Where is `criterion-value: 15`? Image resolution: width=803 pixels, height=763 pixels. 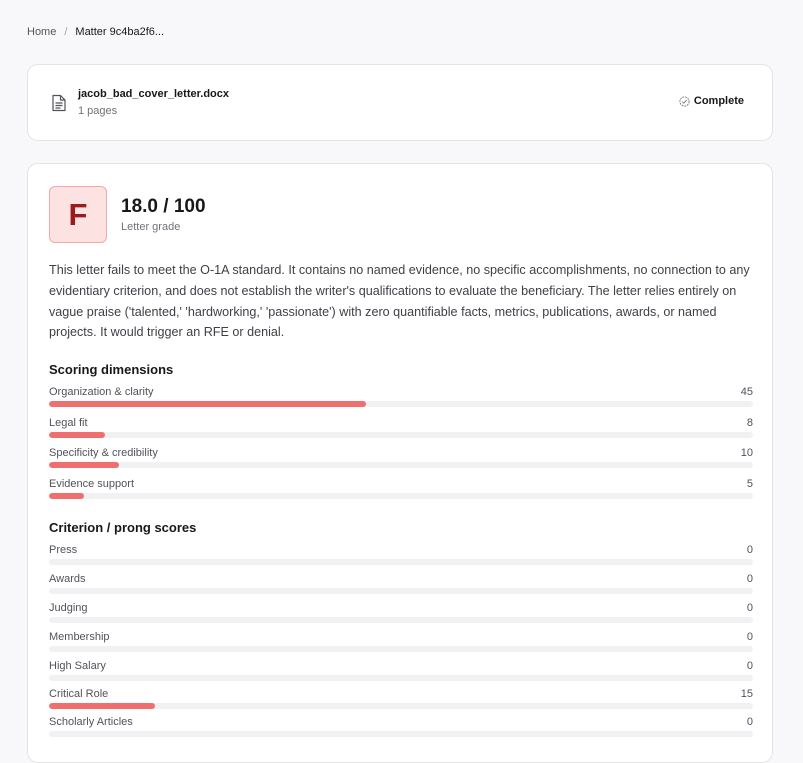
criterion-value: 15 is located at coordinates (746, 694).